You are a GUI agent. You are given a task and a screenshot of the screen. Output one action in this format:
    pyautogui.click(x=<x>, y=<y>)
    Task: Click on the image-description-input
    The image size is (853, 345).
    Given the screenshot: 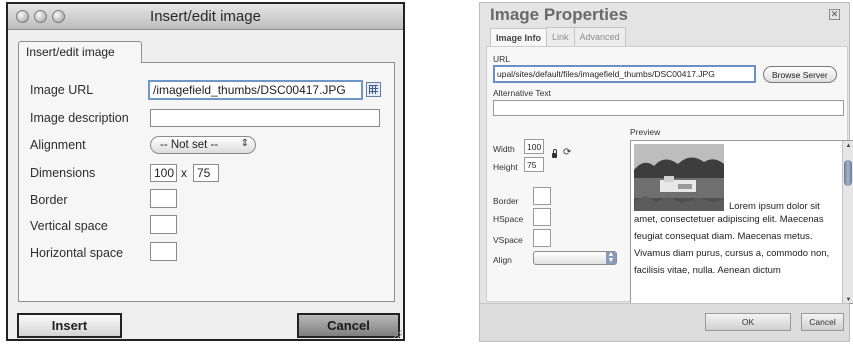 What is the action you would take?
    pyautogui.click(x=265, y=118)
    